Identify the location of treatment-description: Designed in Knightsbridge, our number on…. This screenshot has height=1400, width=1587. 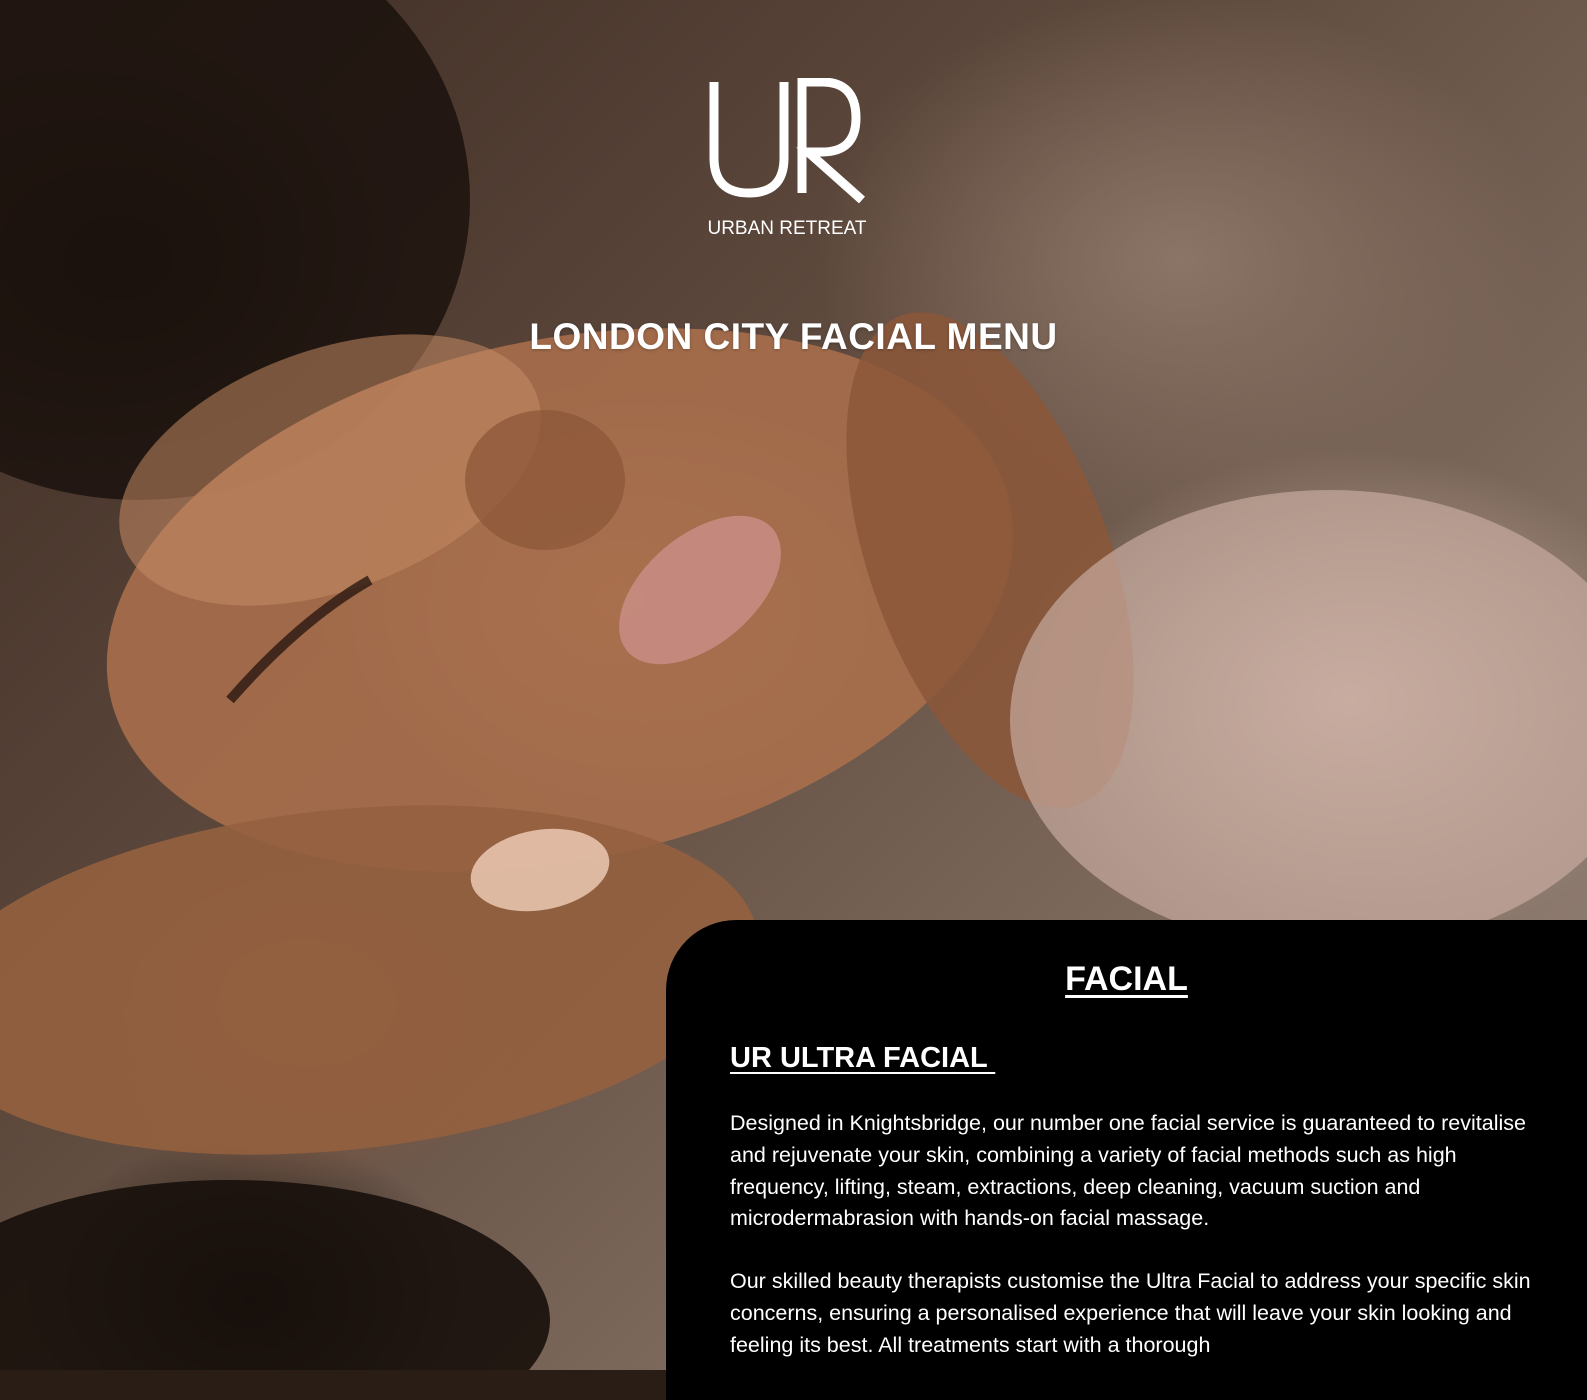
(1128, 1171).